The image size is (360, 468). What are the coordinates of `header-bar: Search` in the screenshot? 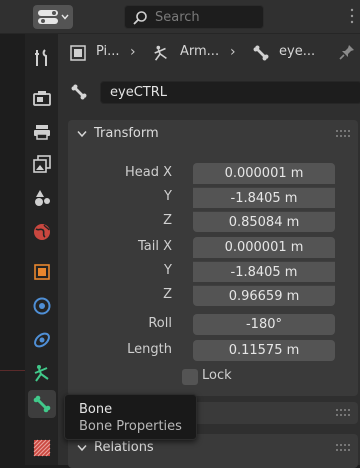 It's located at (180, 17).